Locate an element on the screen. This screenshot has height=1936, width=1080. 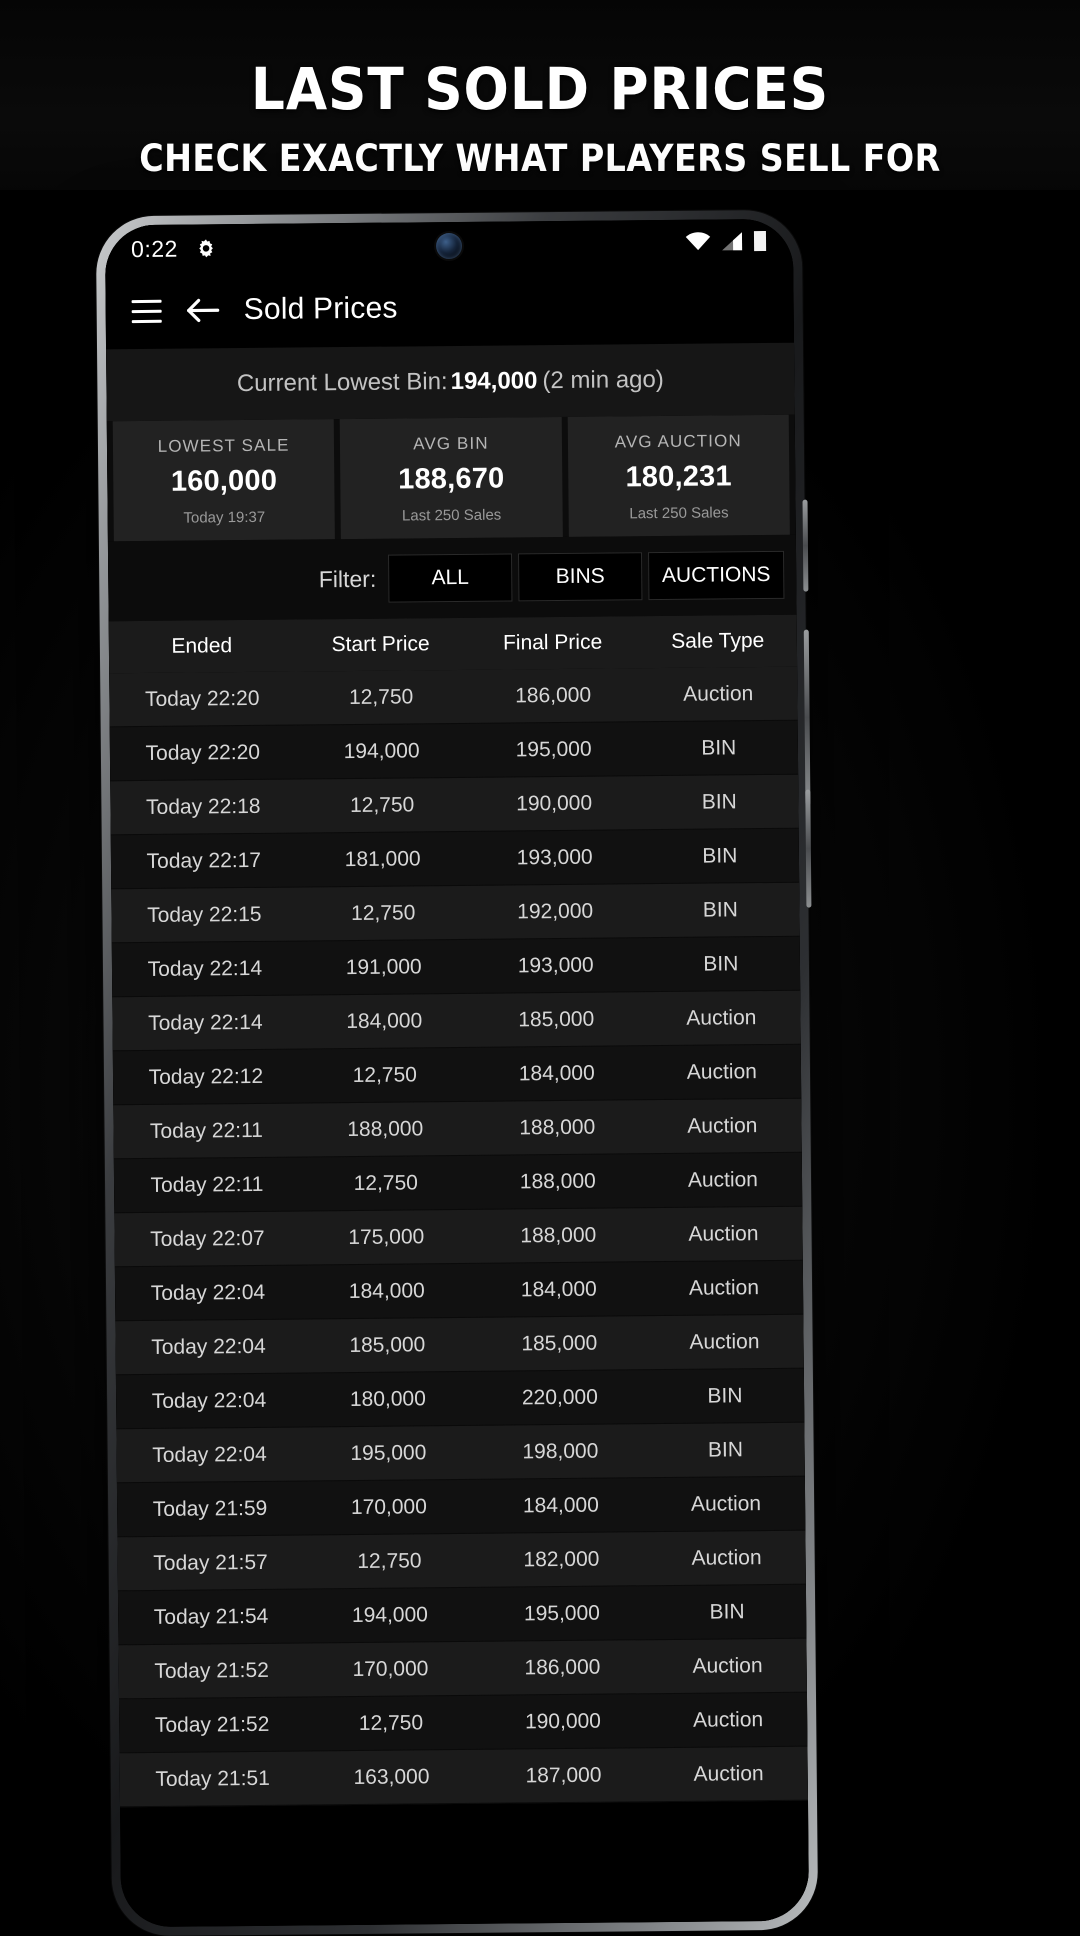
status-bar-icons is located at coordinates (726, 243).